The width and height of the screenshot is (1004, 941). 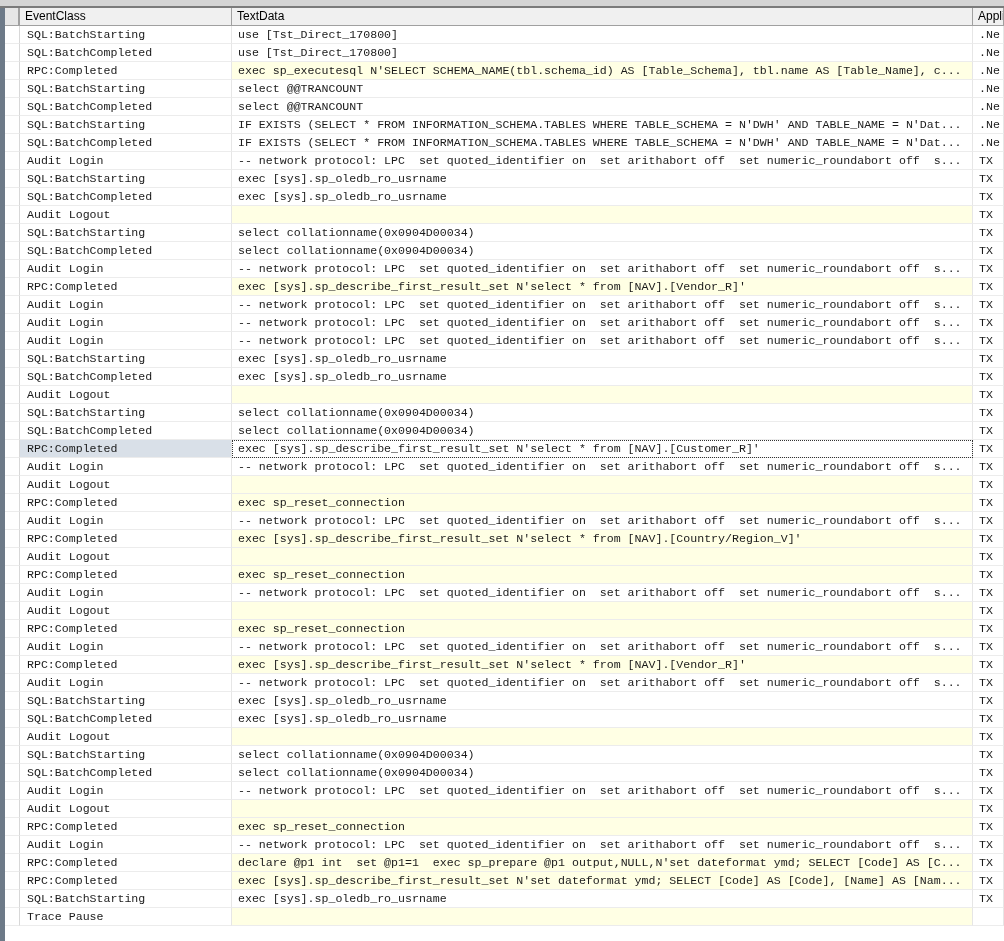 I want to click on table-cell: exec [sys].sp_oledb_ro_usrname, so click(x=602, y=179).